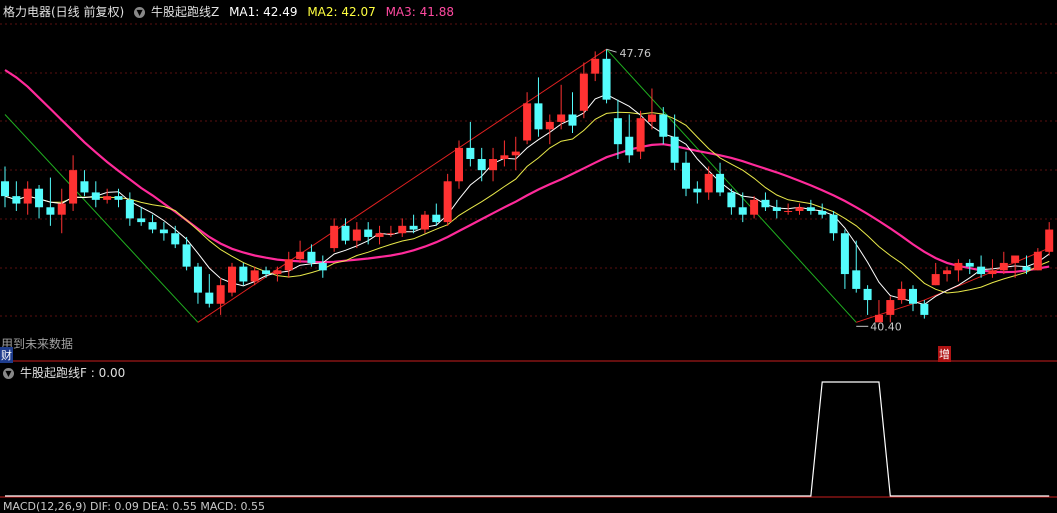 Image resolution: width=1057 pixels, height=513 pixels. I want to click on sub-header: ▼ 牛股起跑线F : 0.00, so click(67, 372).